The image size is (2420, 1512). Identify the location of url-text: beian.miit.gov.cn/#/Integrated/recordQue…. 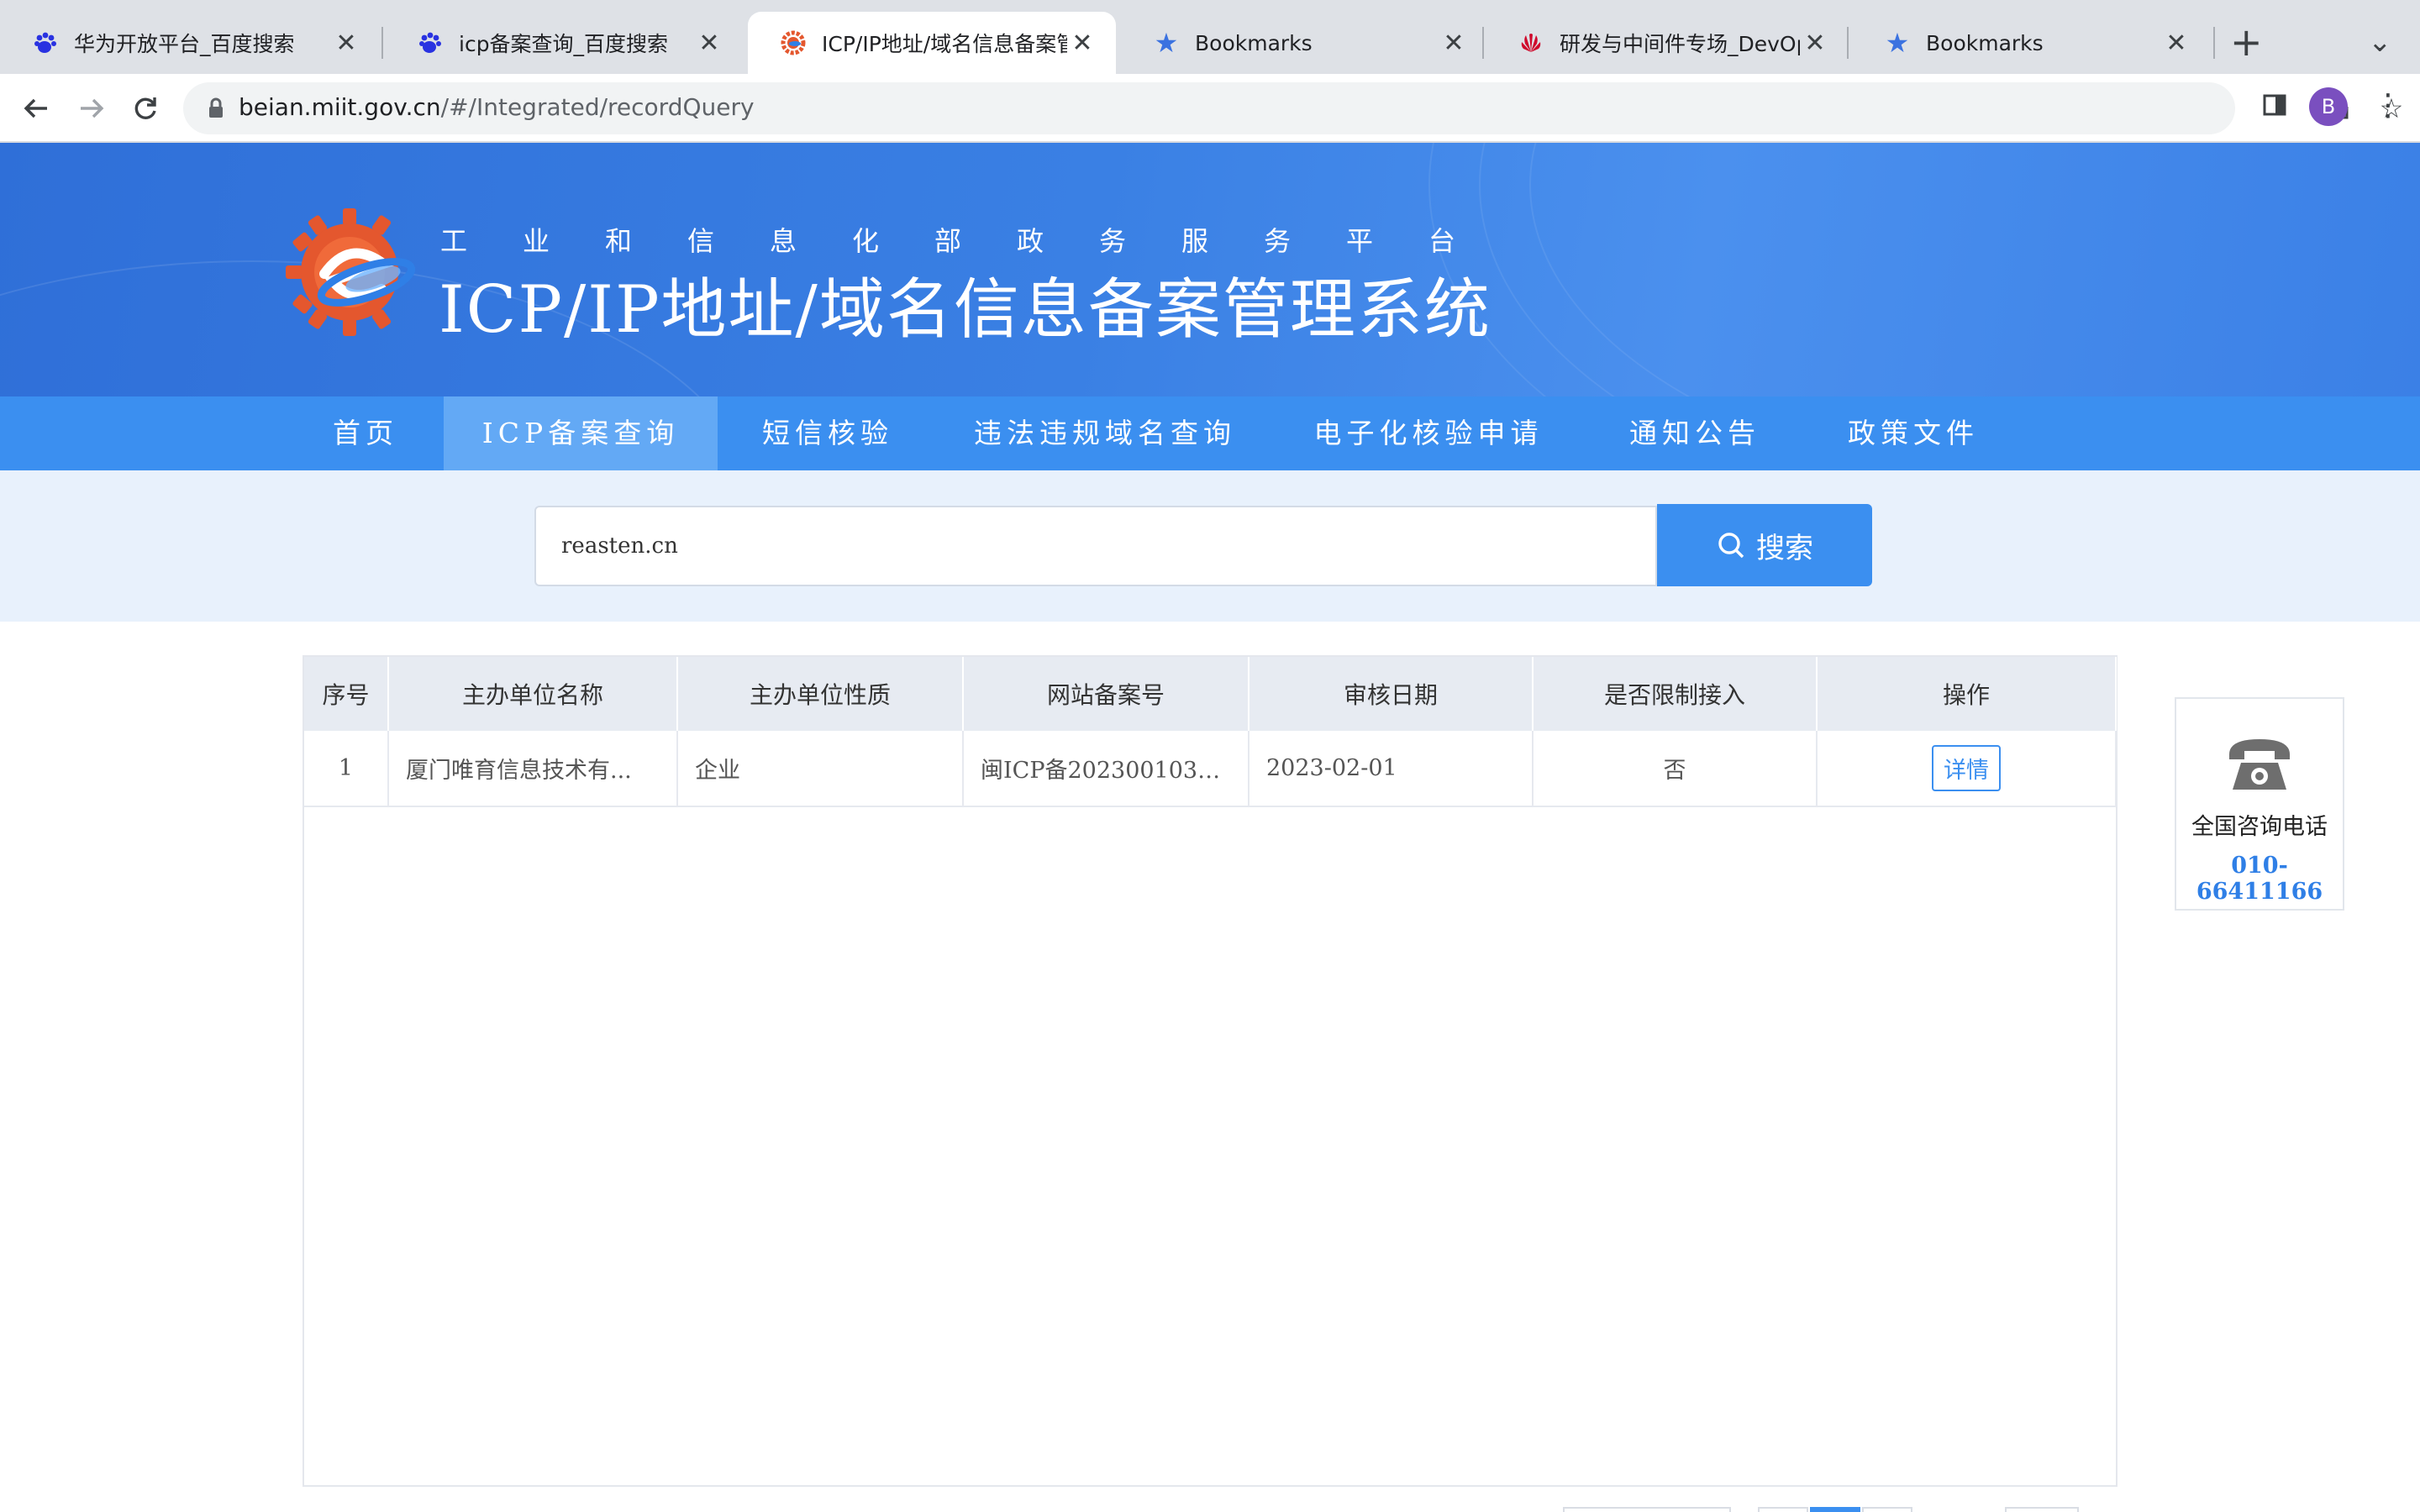
(497, 107).